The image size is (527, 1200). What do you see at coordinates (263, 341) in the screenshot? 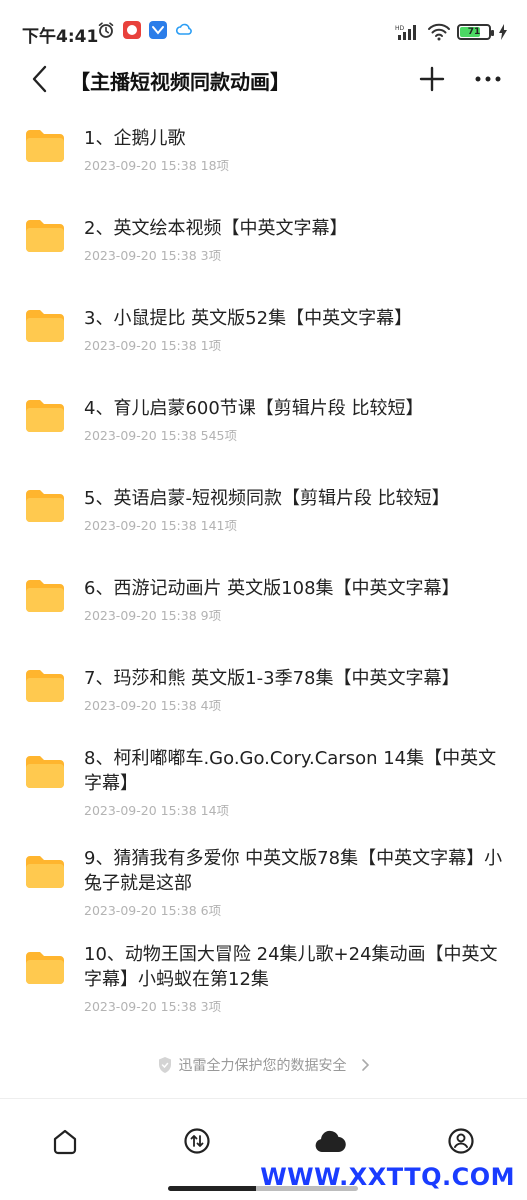
I see `list-item: 3、小鼠提比 英文版52集【中英文字幕】 2023-09-20 15:38 1项` at bounding box center [263, 341].